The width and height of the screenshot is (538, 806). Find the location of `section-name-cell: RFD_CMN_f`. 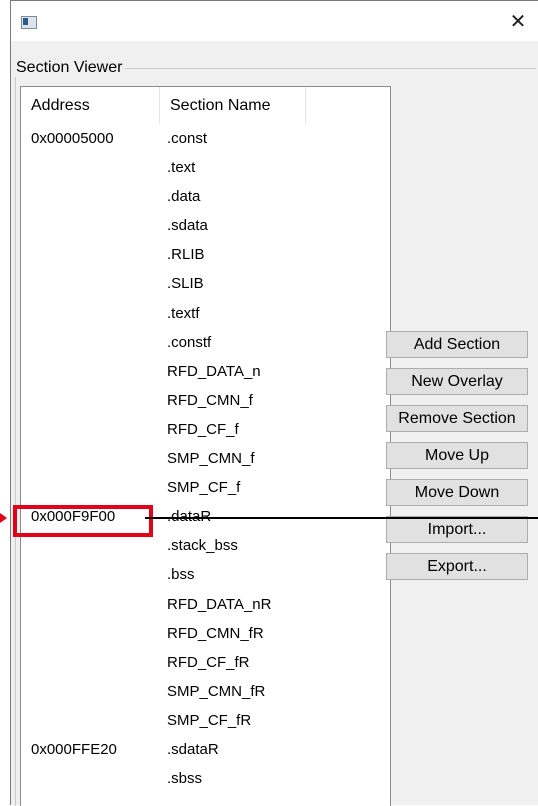

section-name-cell: RFD_CMN_f is located at coordinates (233, 400).